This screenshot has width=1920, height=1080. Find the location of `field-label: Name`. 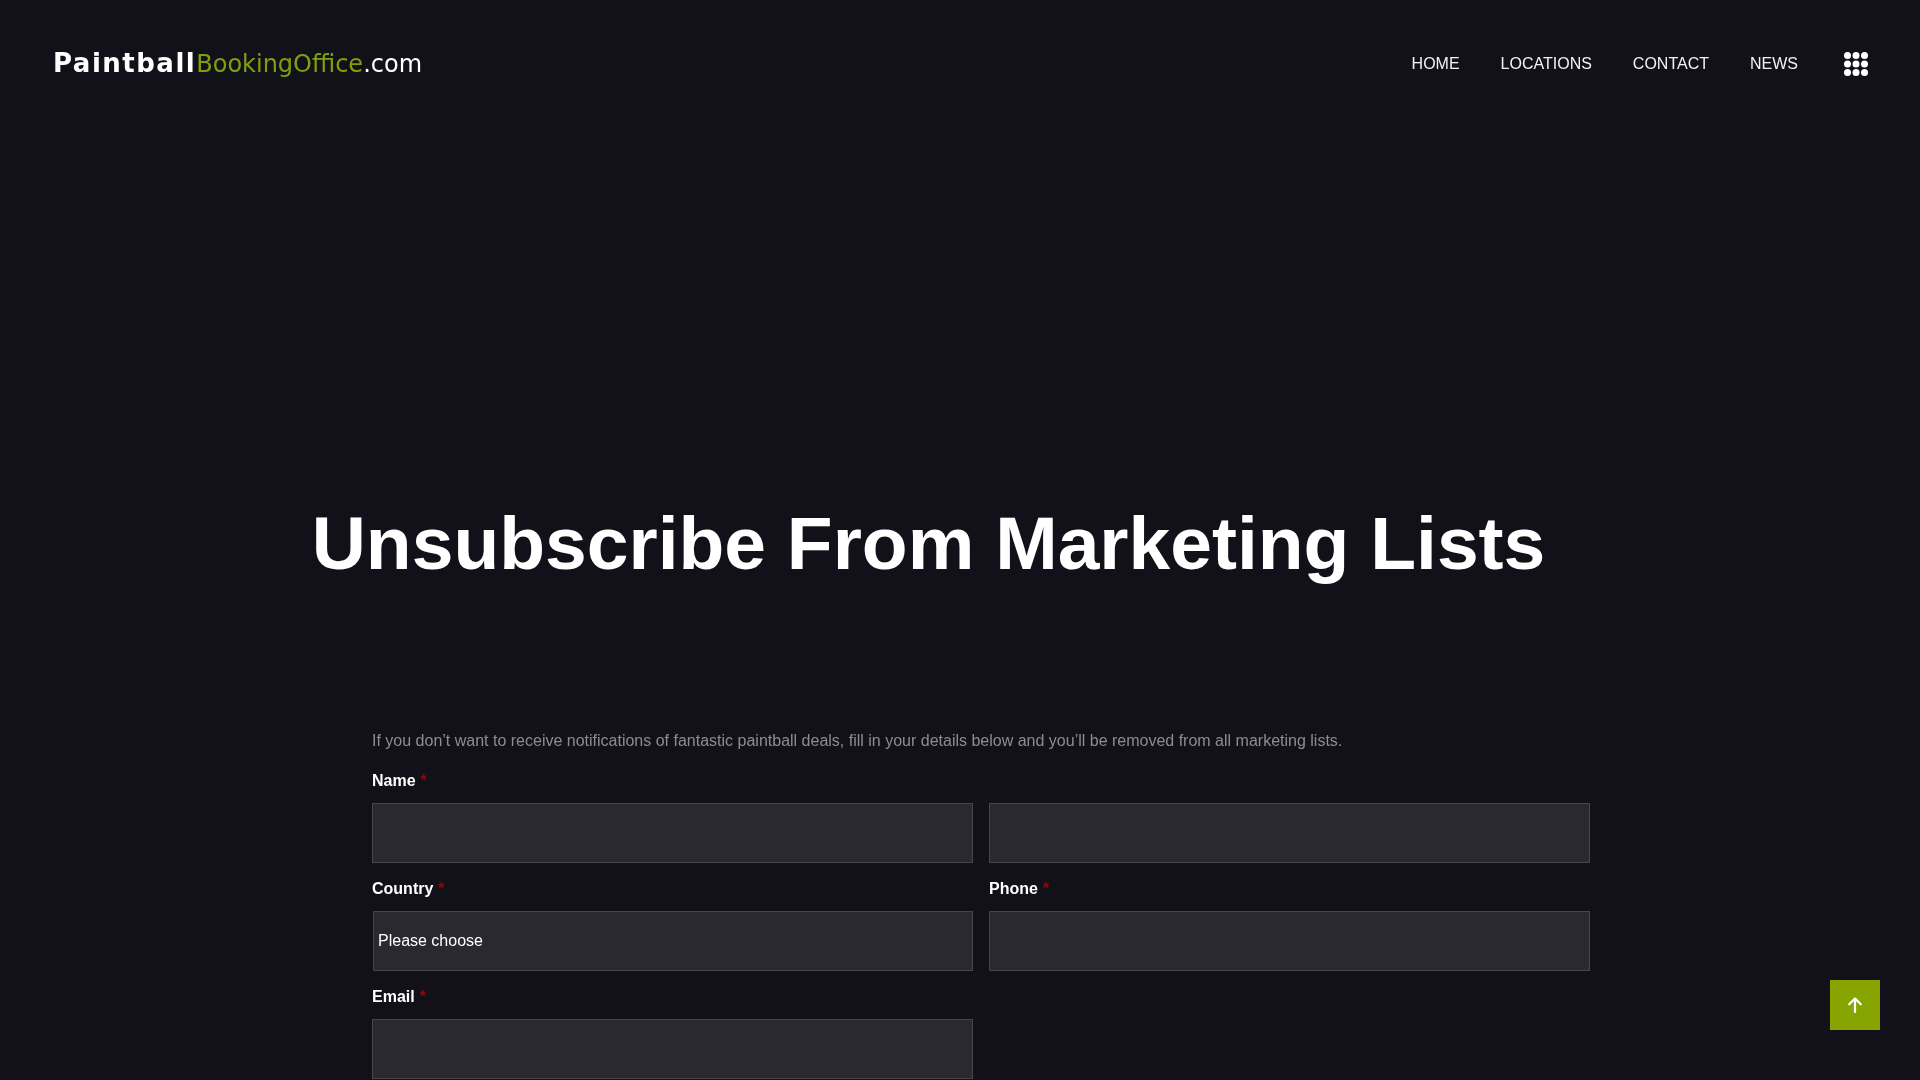

field-label: Name is located at coordinates (394, 781).